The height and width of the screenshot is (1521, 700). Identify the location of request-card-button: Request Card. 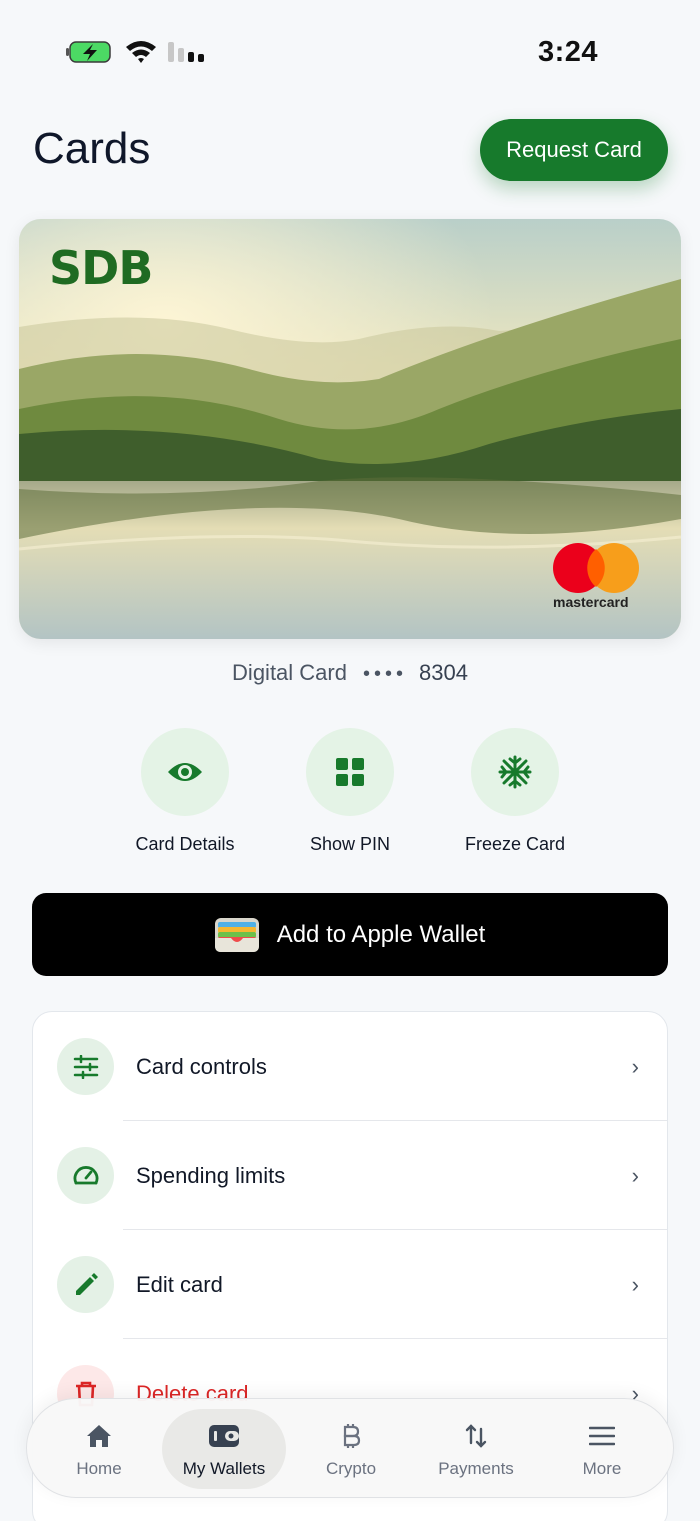
(574, 150).